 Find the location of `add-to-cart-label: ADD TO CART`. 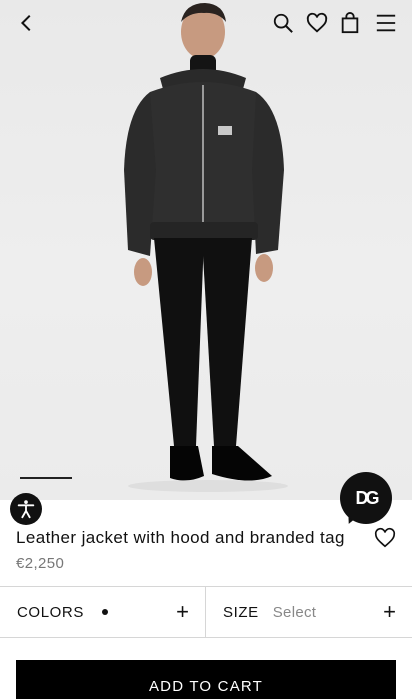

add-to-cart-label: ADD TO CART is located at coordinates (206, 686).